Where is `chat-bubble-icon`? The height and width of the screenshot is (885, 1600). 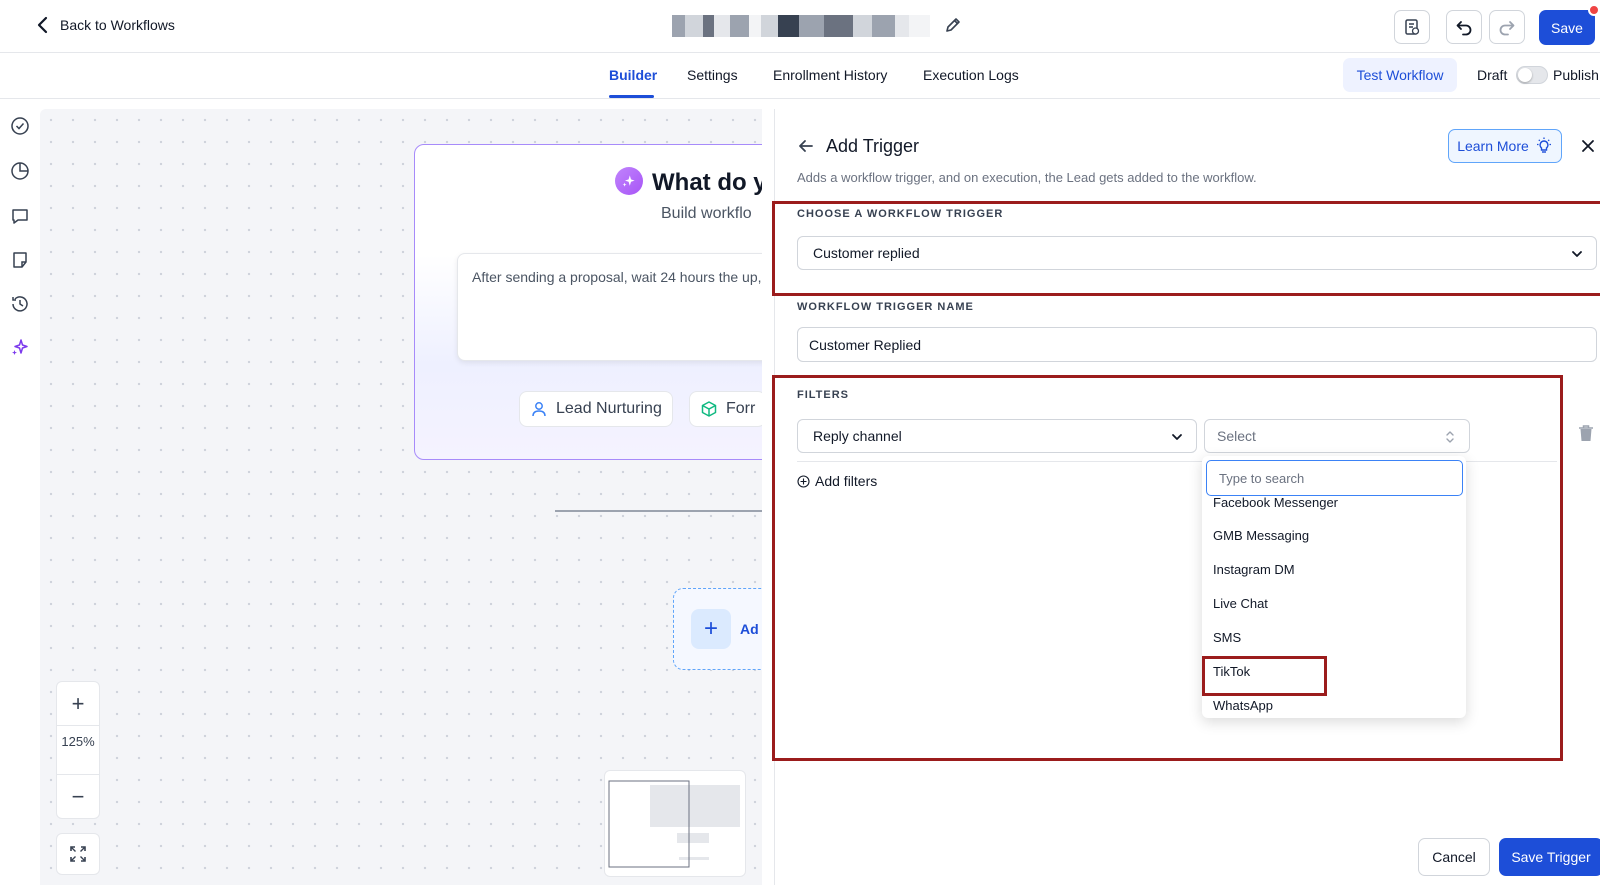
chat-bubble-icon is located at coordinates (20, 216).